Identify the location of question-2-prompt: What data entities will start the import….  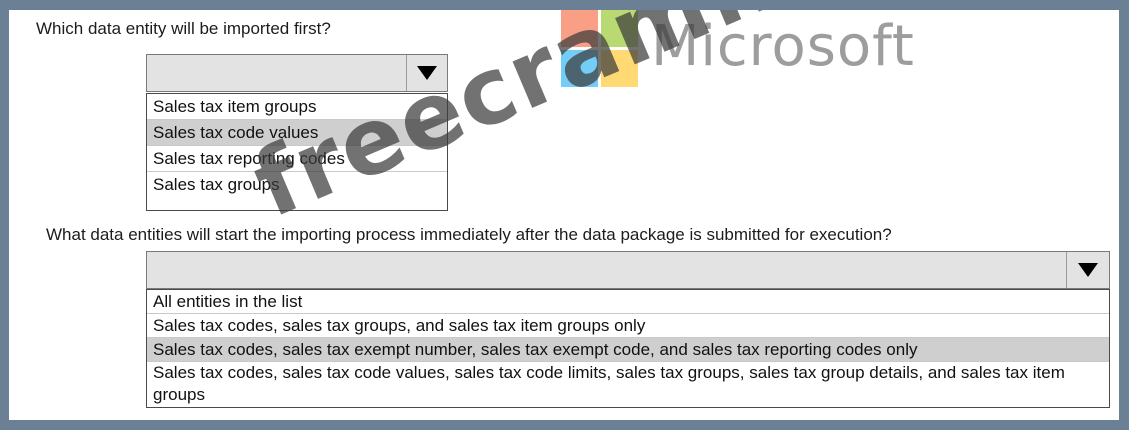
(469, 234).